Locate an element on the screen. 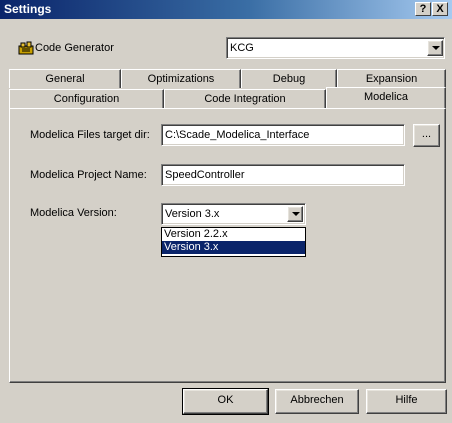 Image resolution: width=452 pixels, height=423 pixels. ok-button: OK is located at coordinates (225, 401).